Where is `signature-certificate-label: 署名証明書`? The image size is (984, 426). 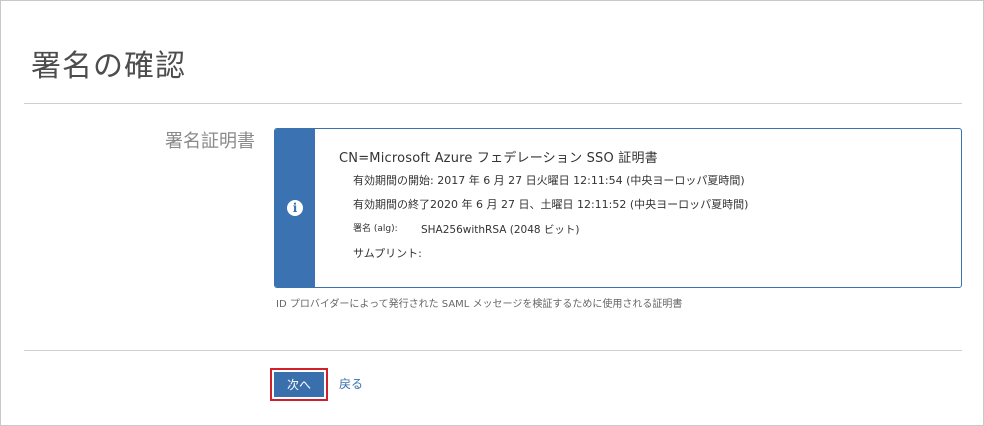 signature-certificate-label: 署名証明書 is located at coordinates (210, 141).